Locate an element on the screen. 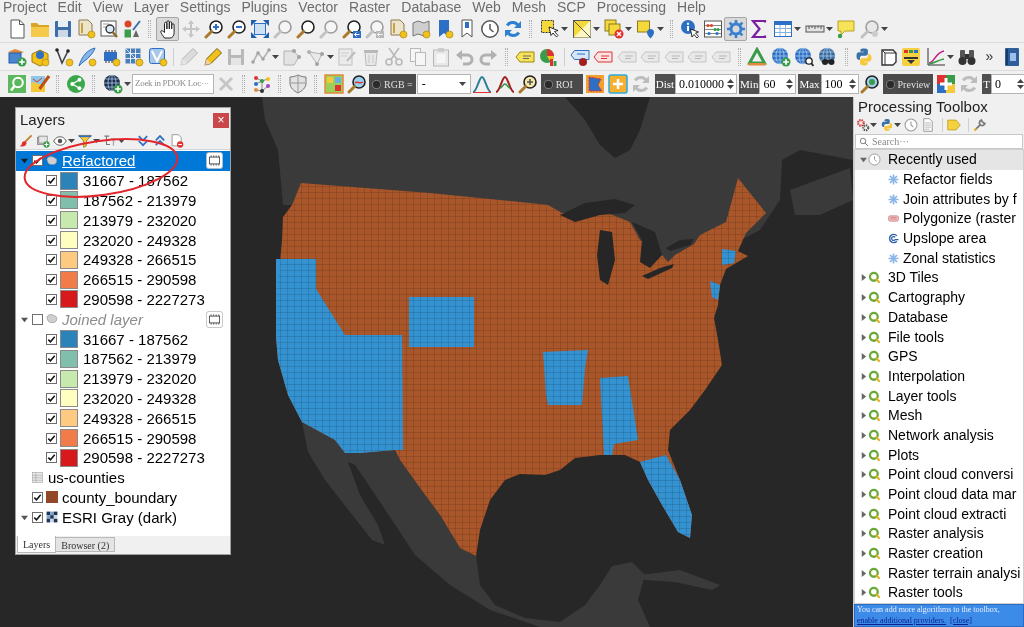 Image resolution: width=1024 pixels, height=627 pixels. toggle-button: Preview is located at coordinates (908, 84).